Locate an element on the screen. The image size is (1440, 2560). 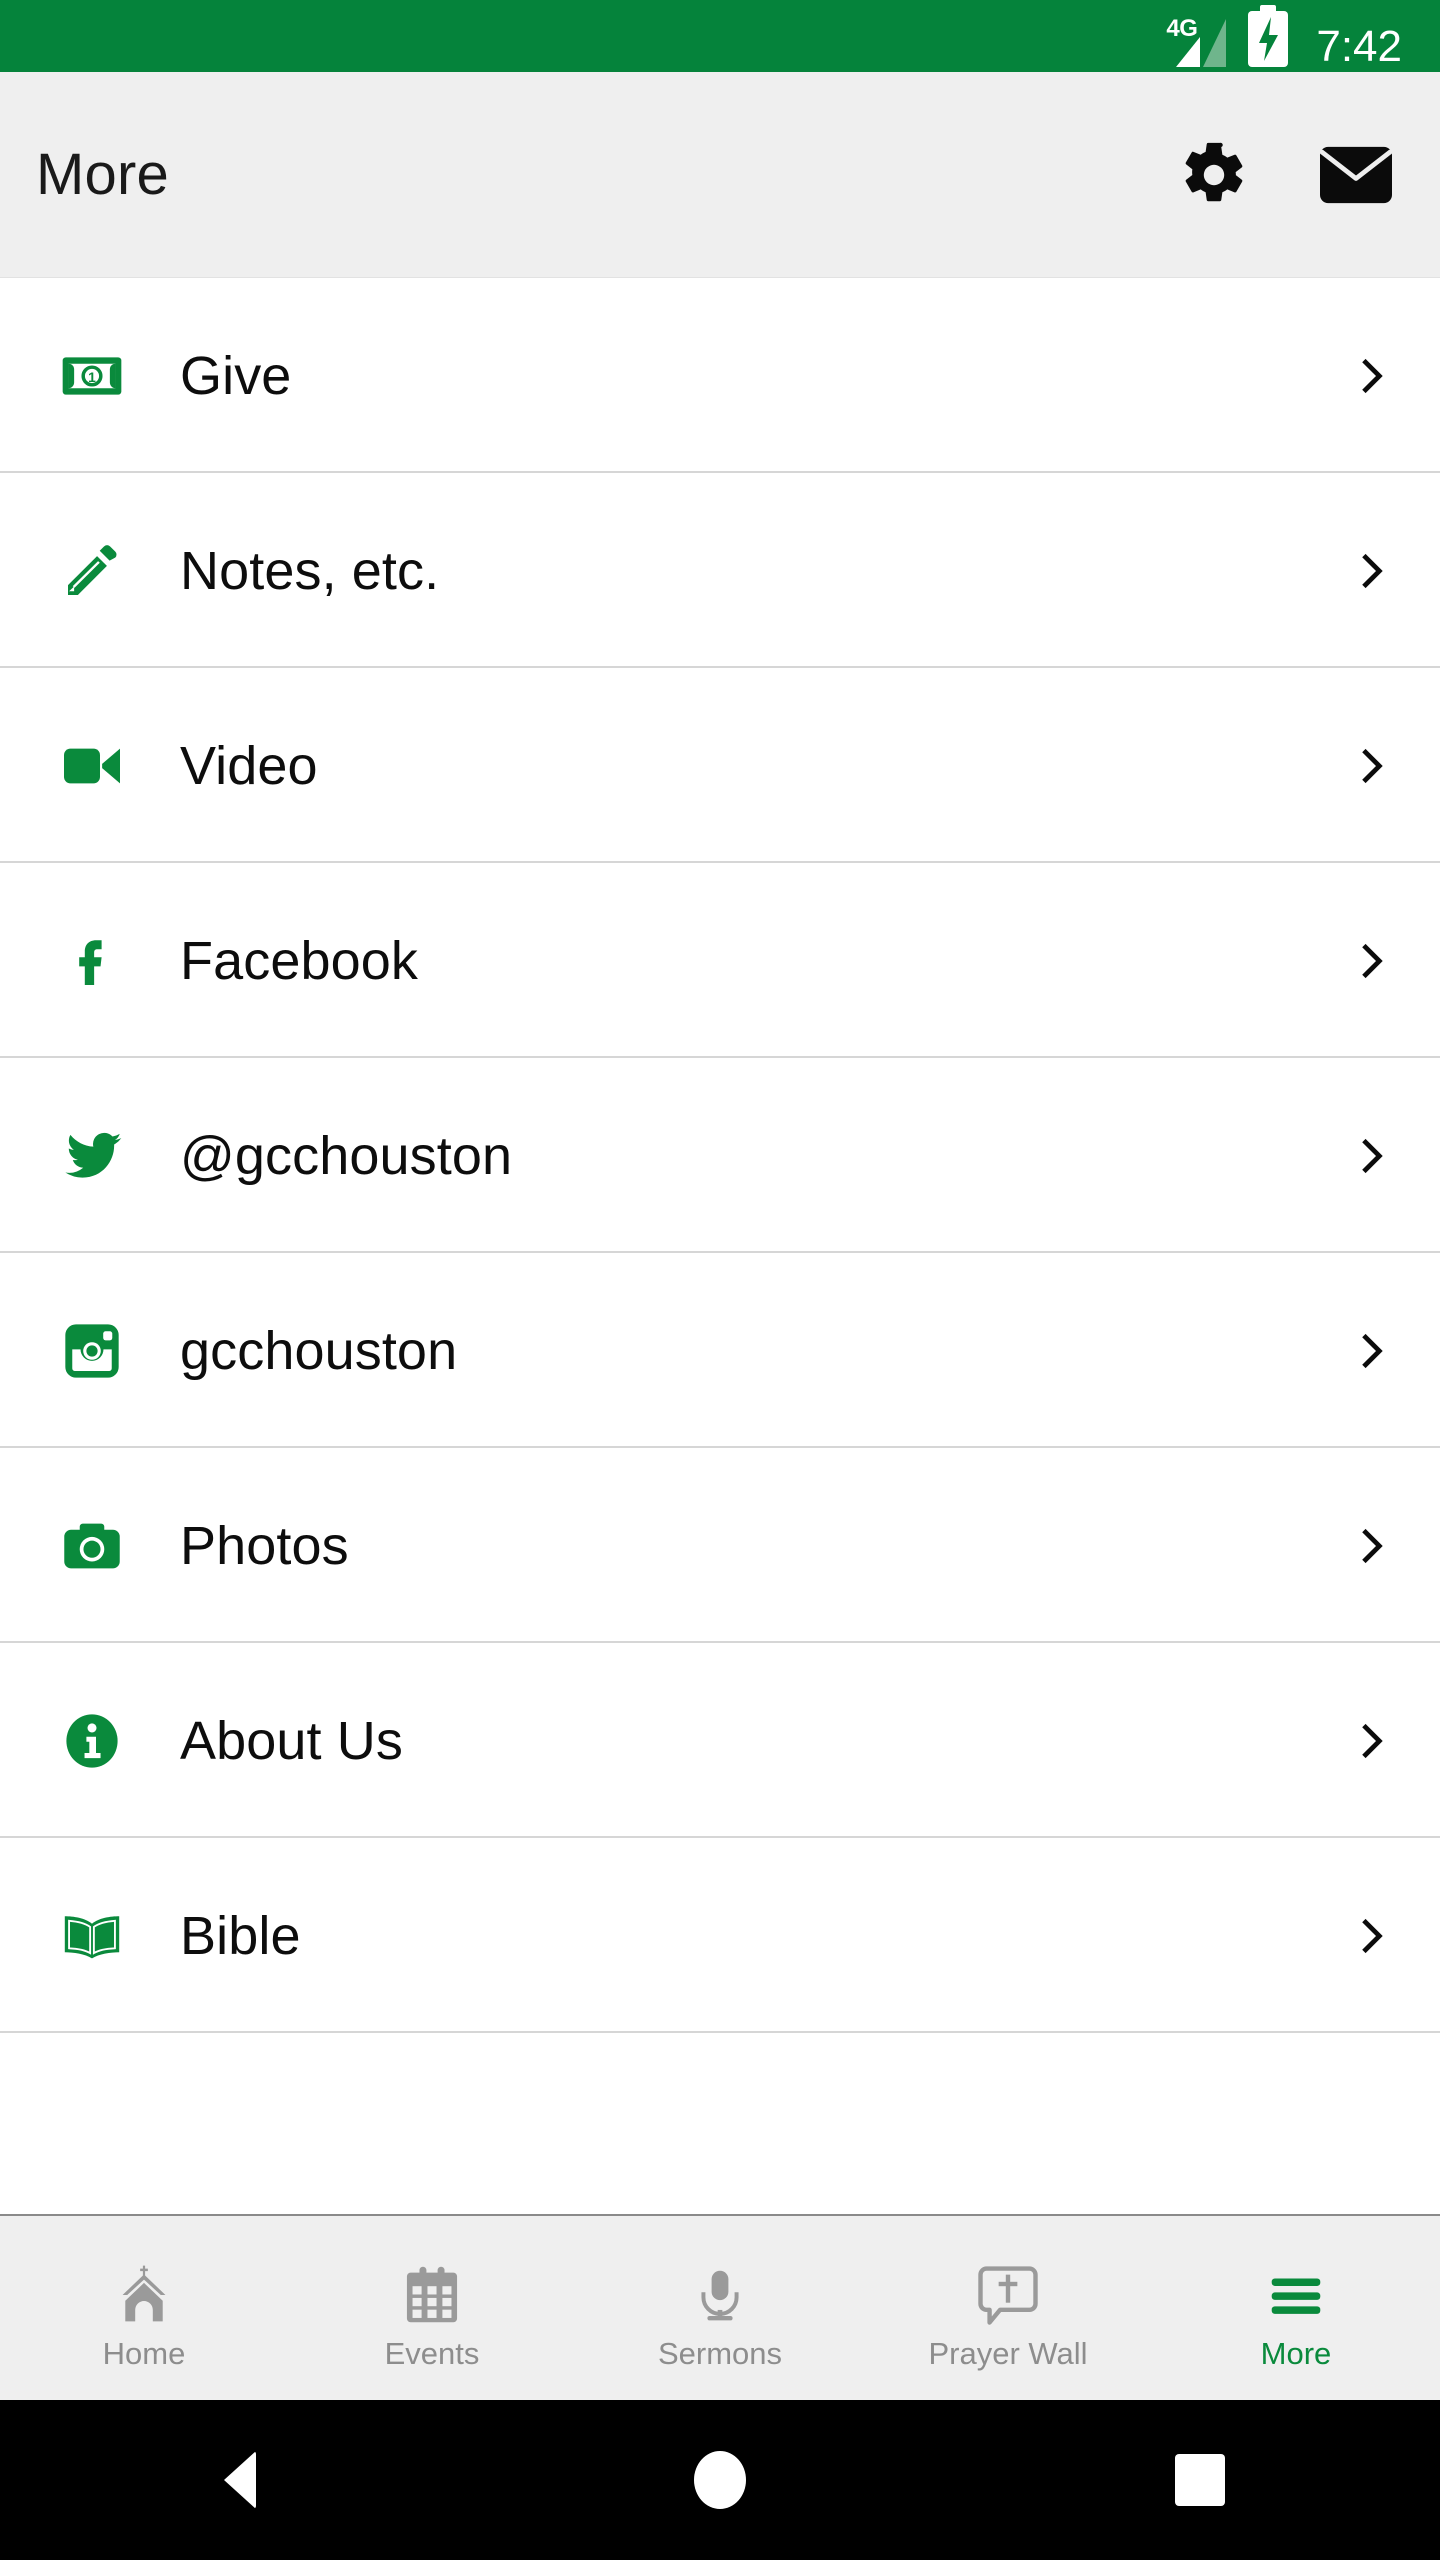
church-icon is located at coordinates (144, 2292).